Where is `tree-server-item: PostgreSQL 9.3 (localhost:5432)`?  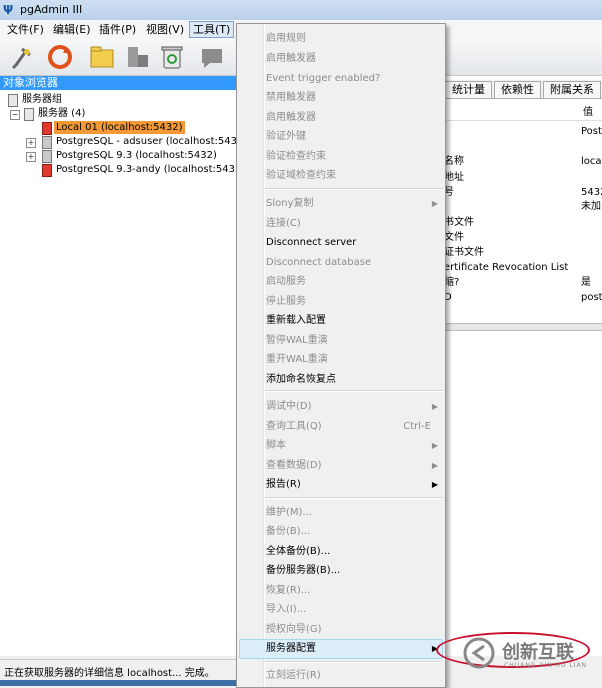
tree-server-item: PostgreSQL 9.3 (localhost:5432) is located at coordinates (136, 155).